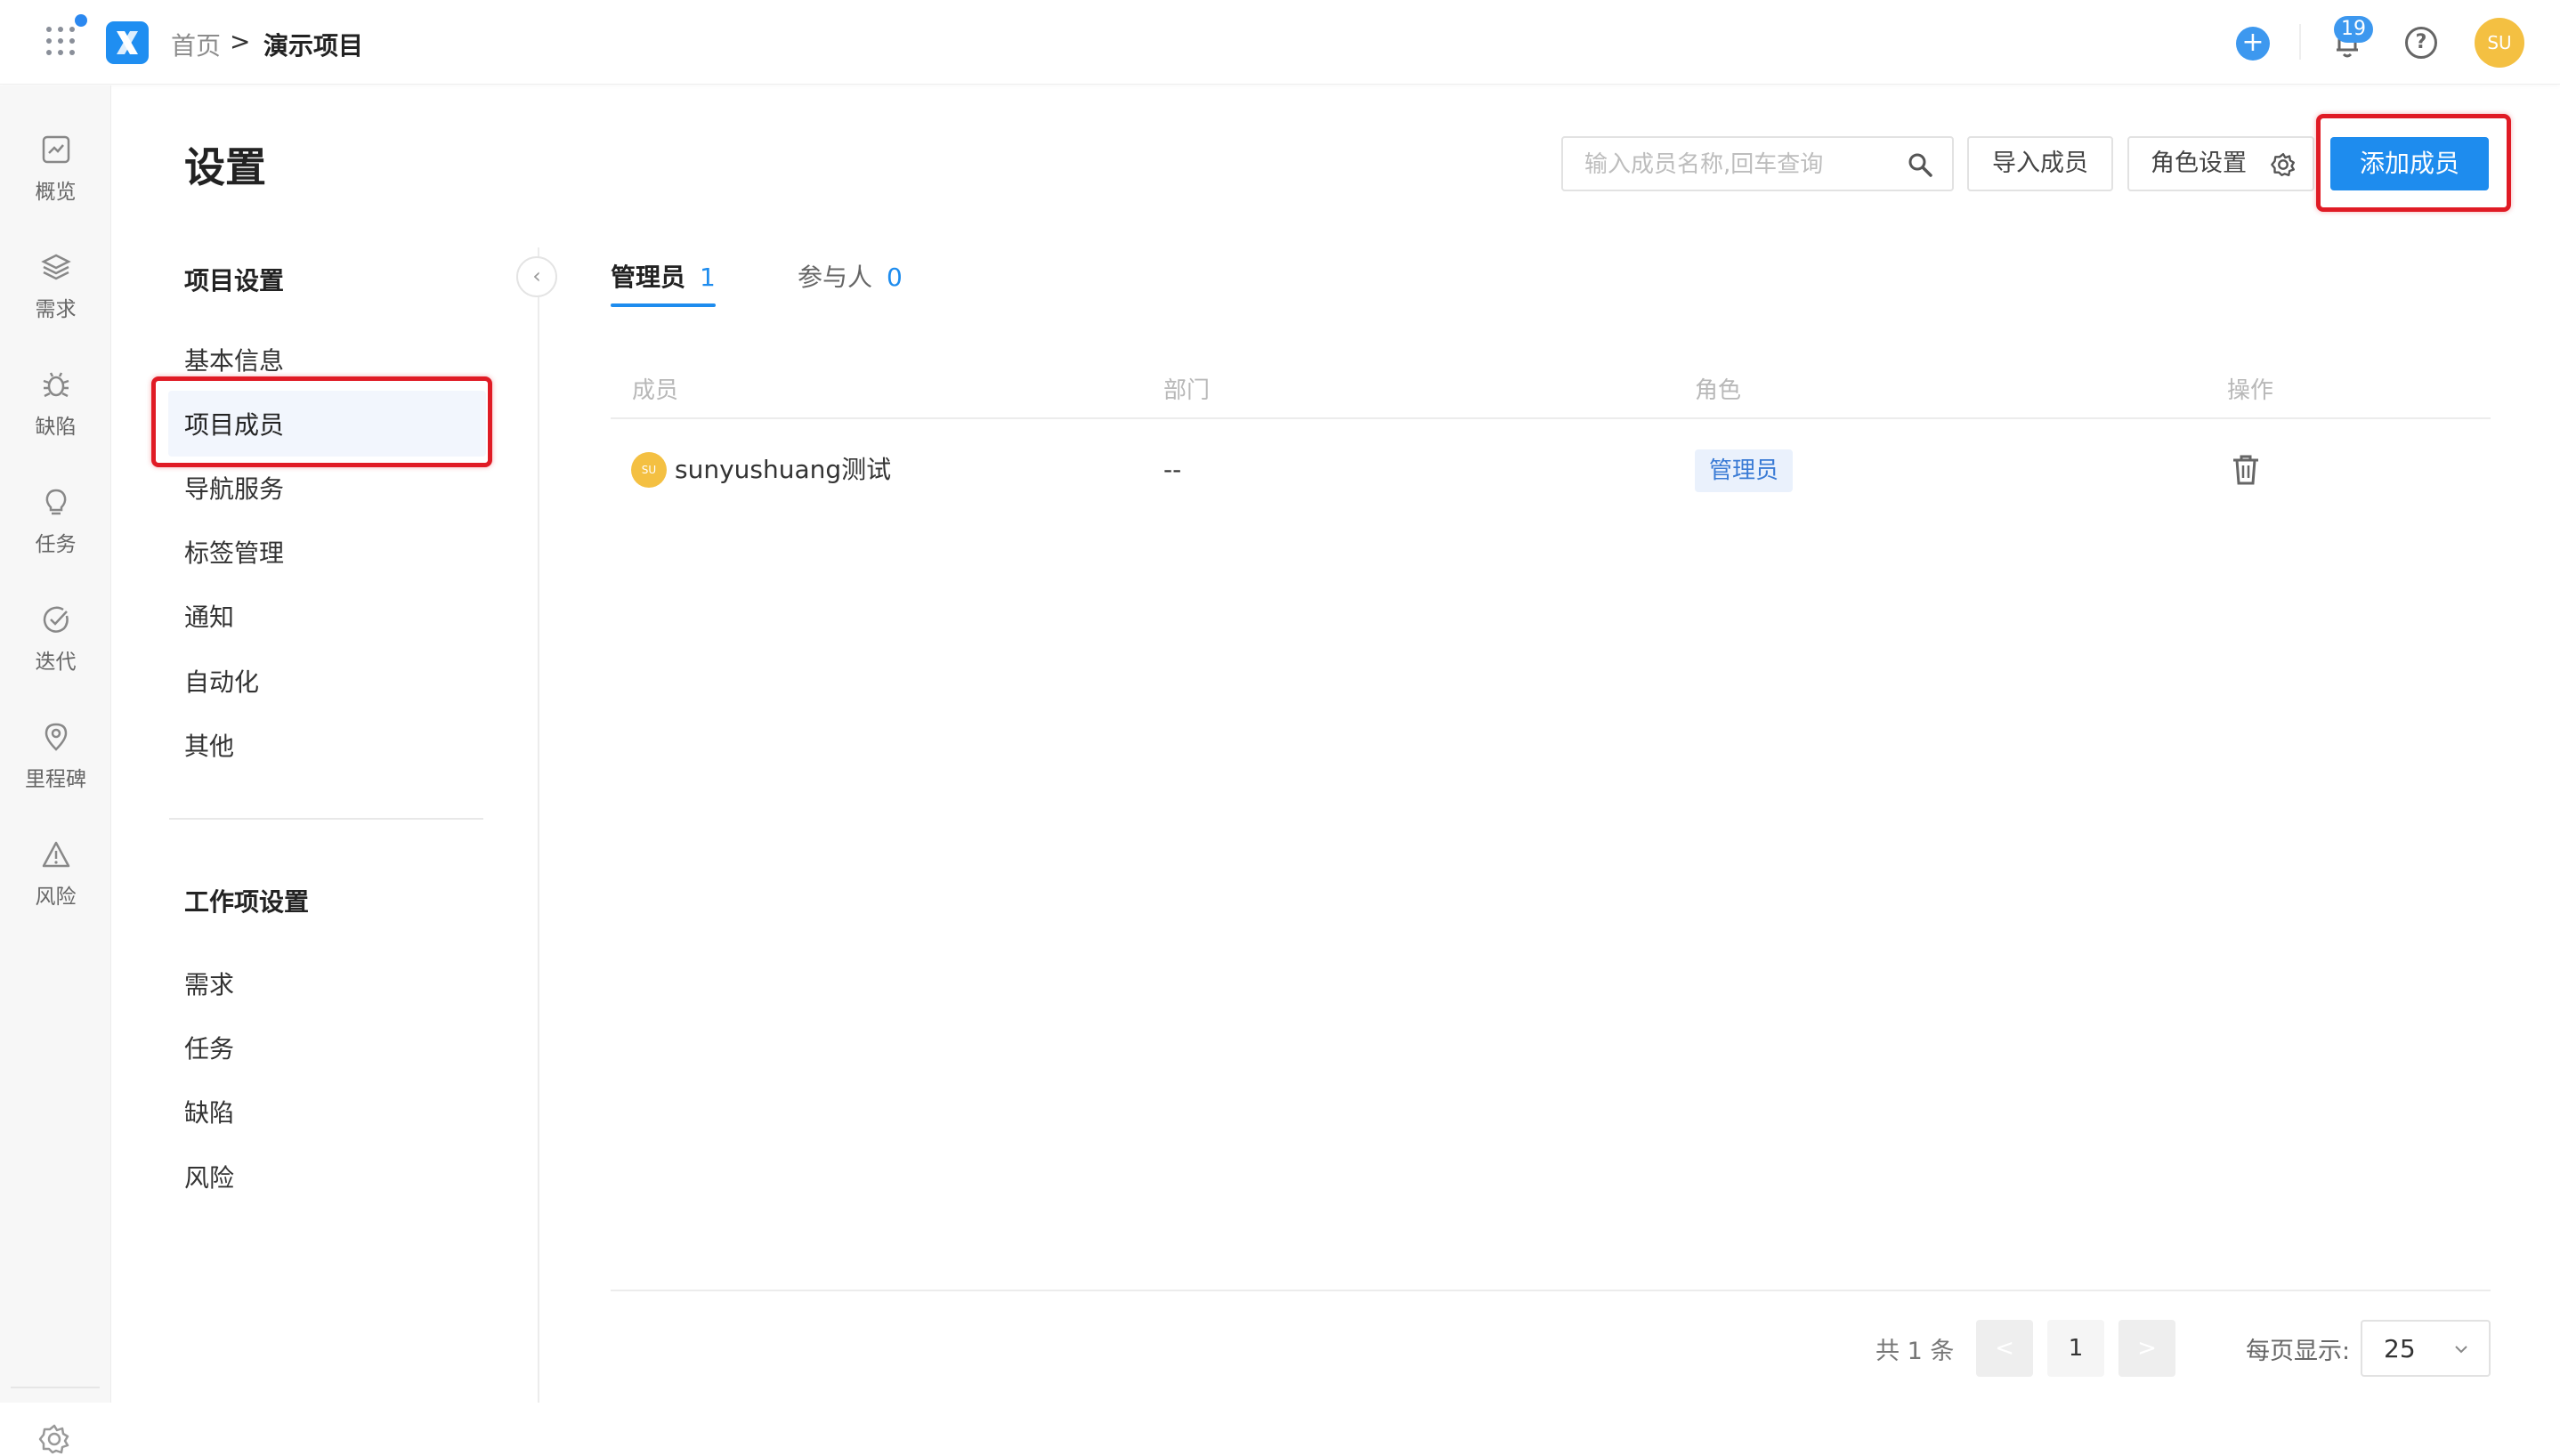 The height and width of the screenshot is (1456, 2560). I want to click on nav-item-iterations: 迭代, so click(56, 639).